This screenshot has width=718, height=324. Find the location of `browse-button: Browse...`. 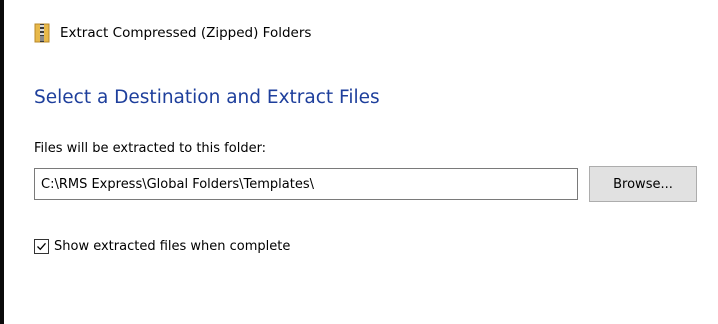

browse-button: Browse... is located at coordinates (643, 184).